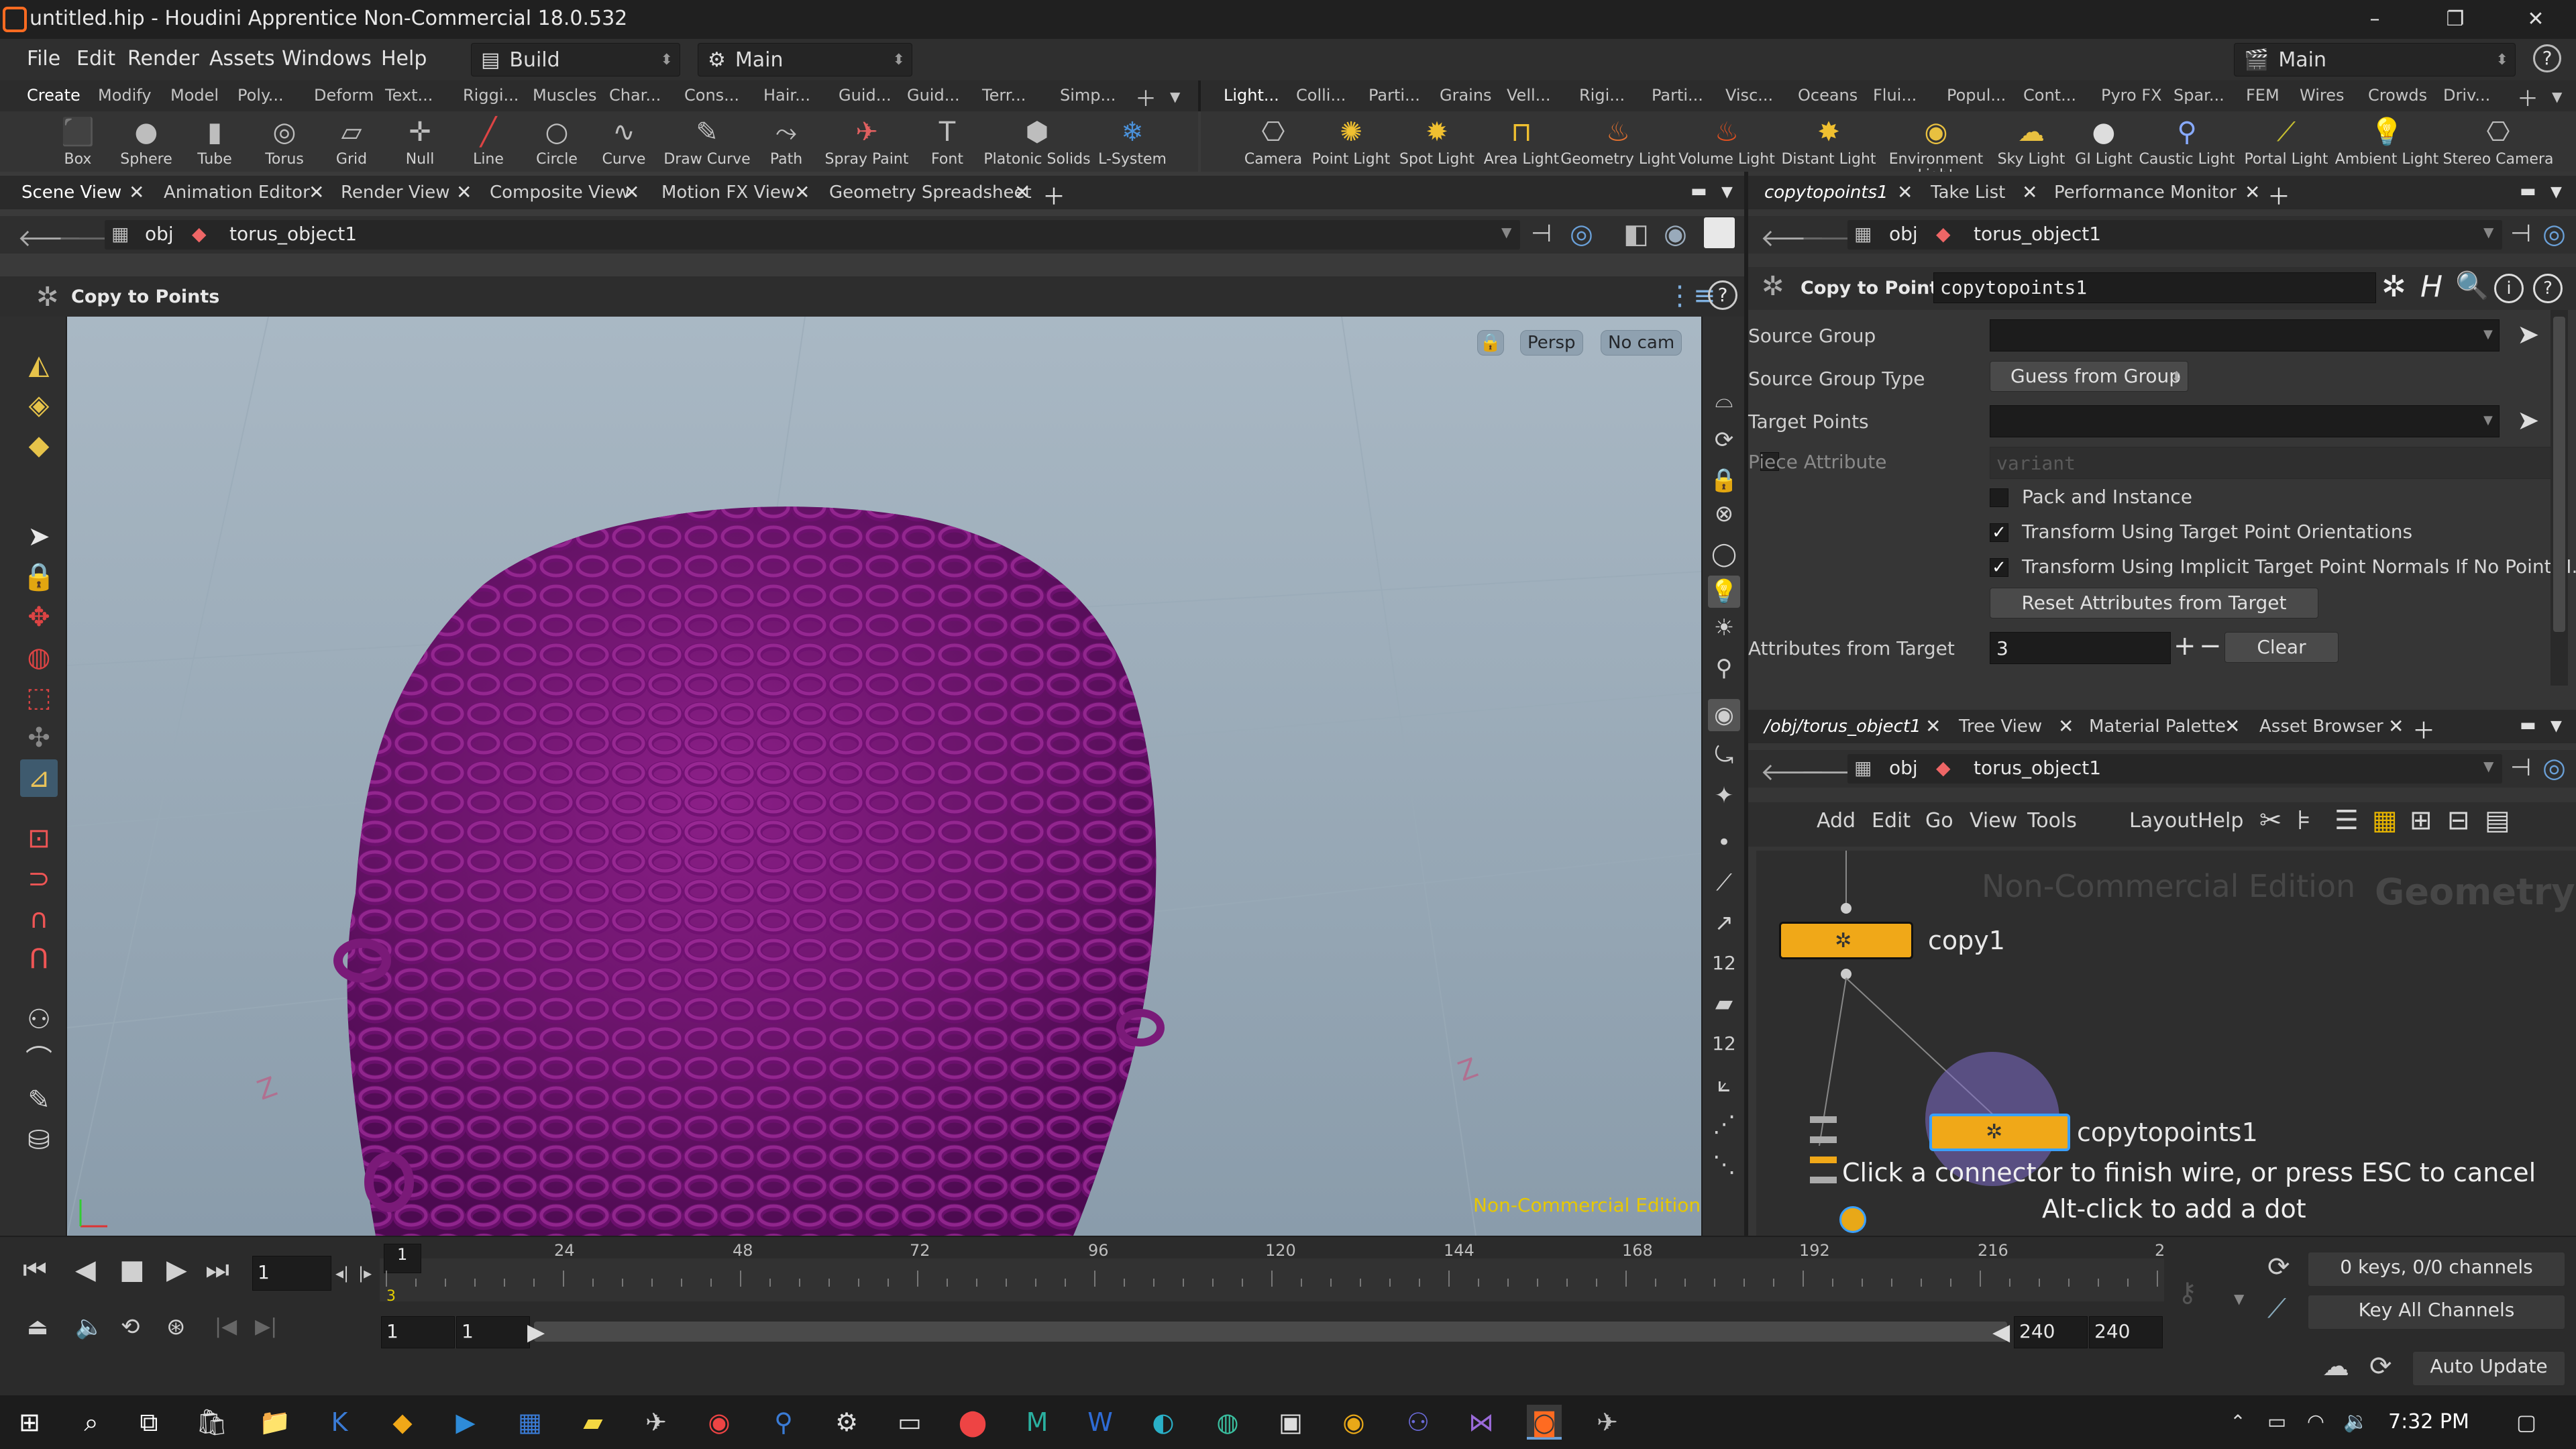 Image resolution: width=2576 pixels, height=1449 pixels. Describe the element at coordinates (1724, 963) in the screenshot. I see `point-numbers-icon: 12` at that location.